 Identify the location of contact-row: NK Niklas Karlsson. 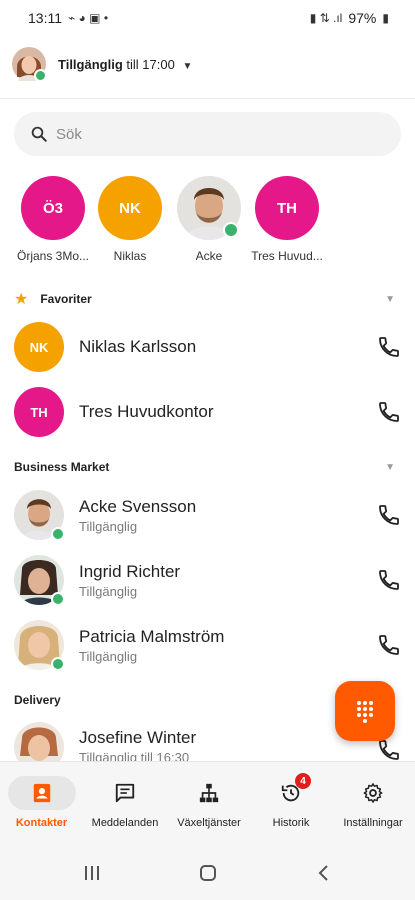
(207, 347).